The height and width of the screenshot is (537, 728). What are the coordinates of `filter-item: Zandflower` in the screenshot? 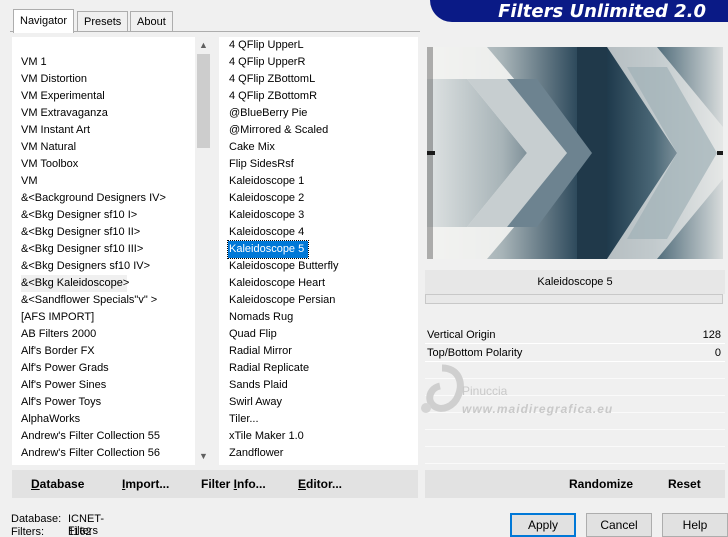 It's located at (323, 453).